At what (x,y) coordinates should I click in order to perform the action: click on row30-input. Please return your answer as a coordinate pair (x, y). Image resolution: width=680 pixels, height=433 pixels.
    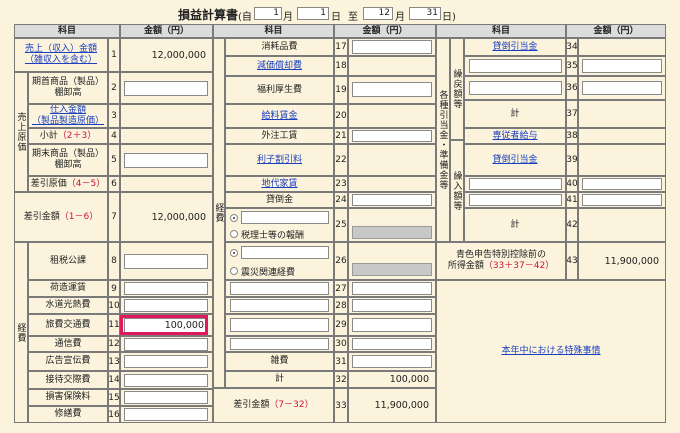
    Looking at the image, I should click on (392, 344).